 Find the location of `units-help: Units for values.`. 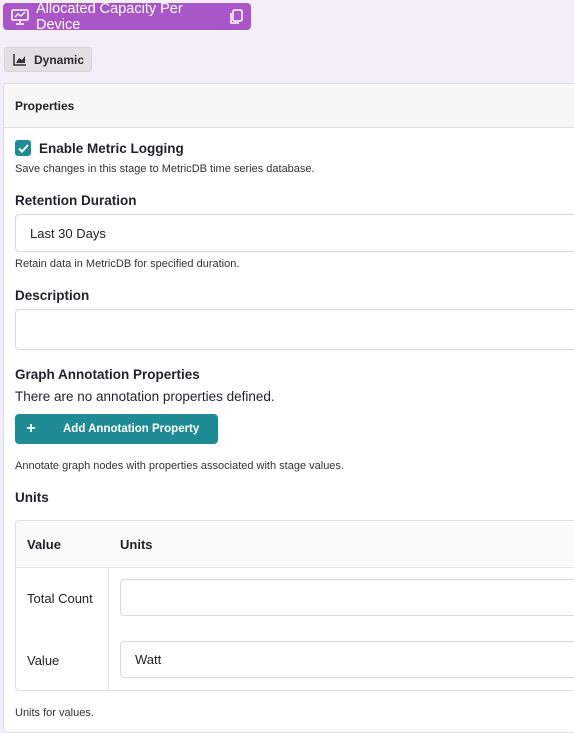

units-help: Units for values. is located at coordinates (54, 713).